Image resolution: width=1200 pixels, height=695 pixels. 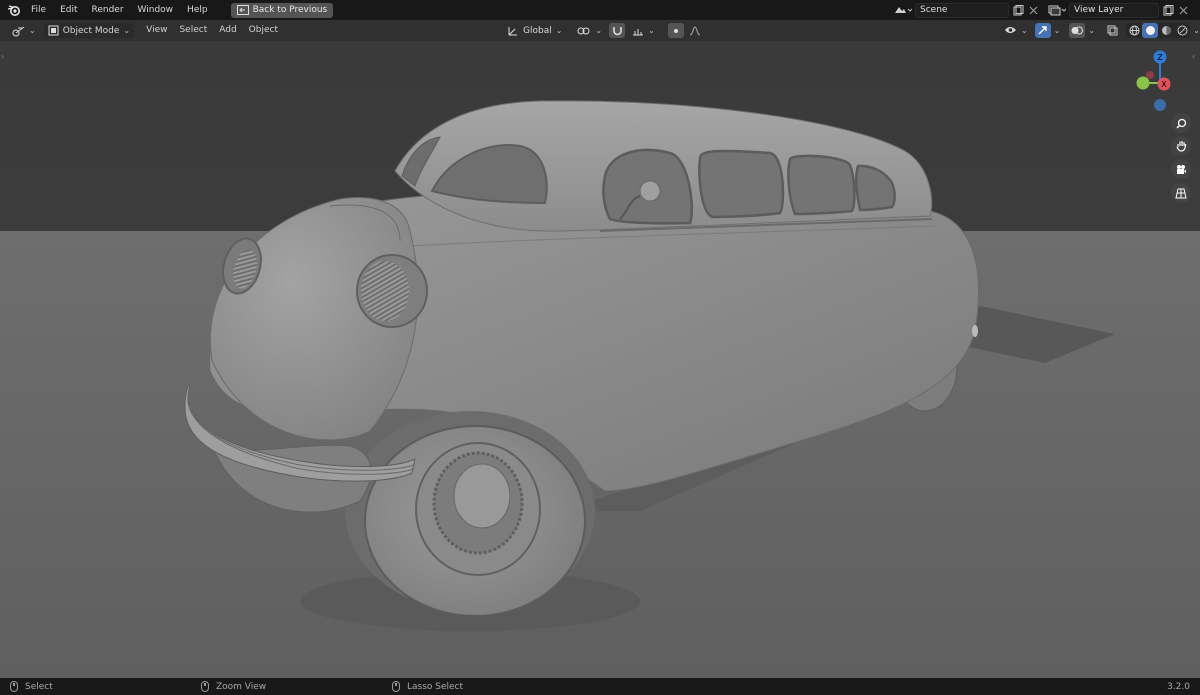 What do you see at coordinates (583, 30) in the screenshot?
I see `pivot-point-icon` at bounding box center [583, 30].